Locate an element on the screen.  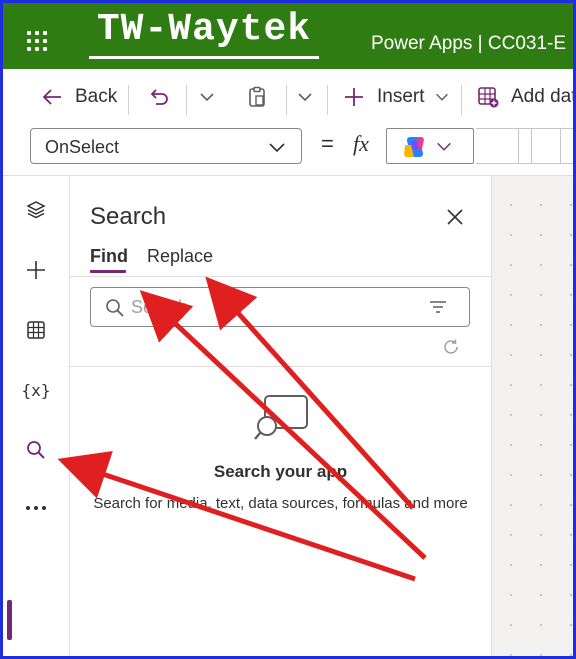
undo-dropdown-button is located at coordinates (207, 97).